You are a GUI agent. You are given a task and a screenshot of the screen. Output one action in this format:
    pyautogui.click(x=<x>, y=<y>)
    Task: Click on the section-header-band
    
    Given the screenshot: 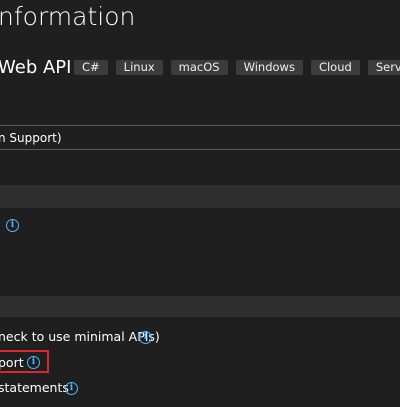 What is the action you would take?
    pyautogui.click(x=200, y=196)
    